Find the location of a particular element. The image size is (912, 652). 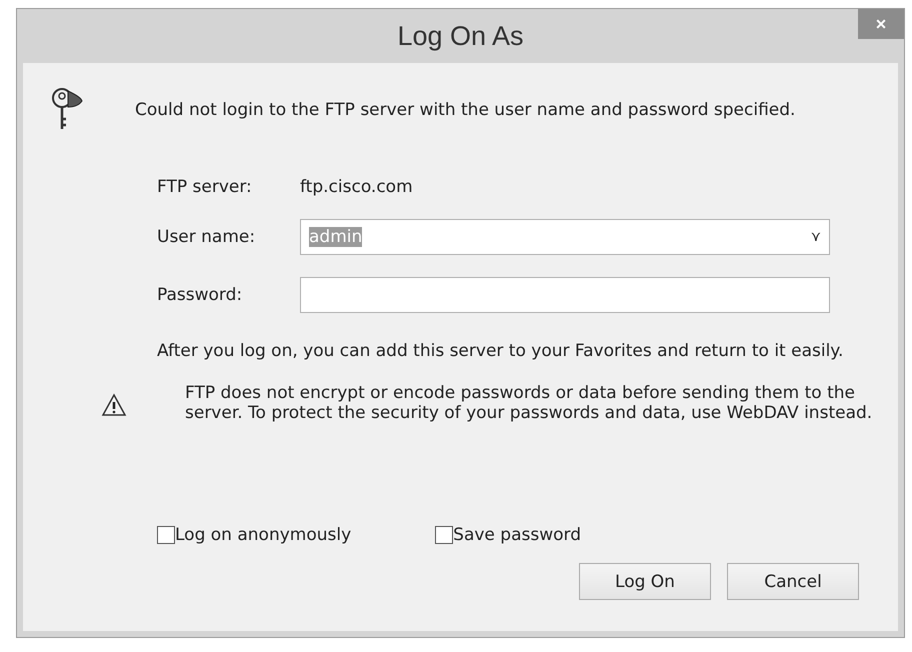

warning-text: FTP does not encrypt or encode passwords or data before sending them to the server. To protect the security of your passwords and data, use WebDAV instead. is located at coordinates (529, 403).